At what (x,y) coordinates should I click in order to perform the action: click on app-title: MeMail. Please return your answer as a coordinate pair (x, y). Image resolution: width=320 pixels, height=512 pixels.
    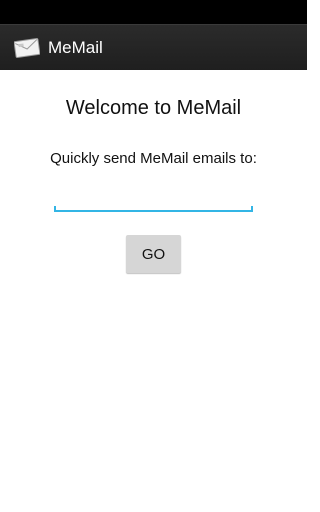
    Looking at the image, I should click on (75, 47).